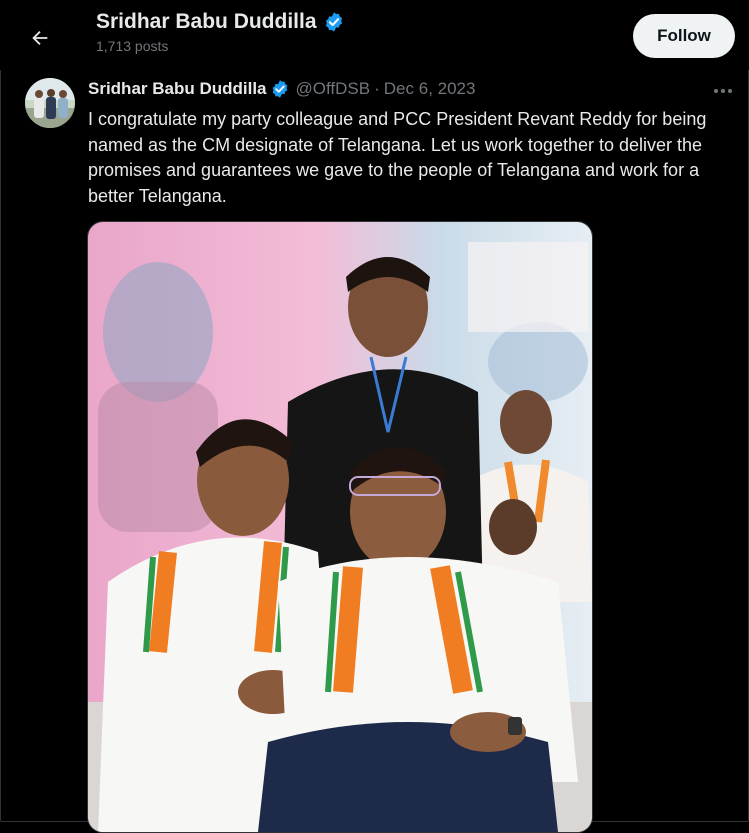  I want to click on profile-name: Sridhar Babu Duddilla, so click(220, 22).